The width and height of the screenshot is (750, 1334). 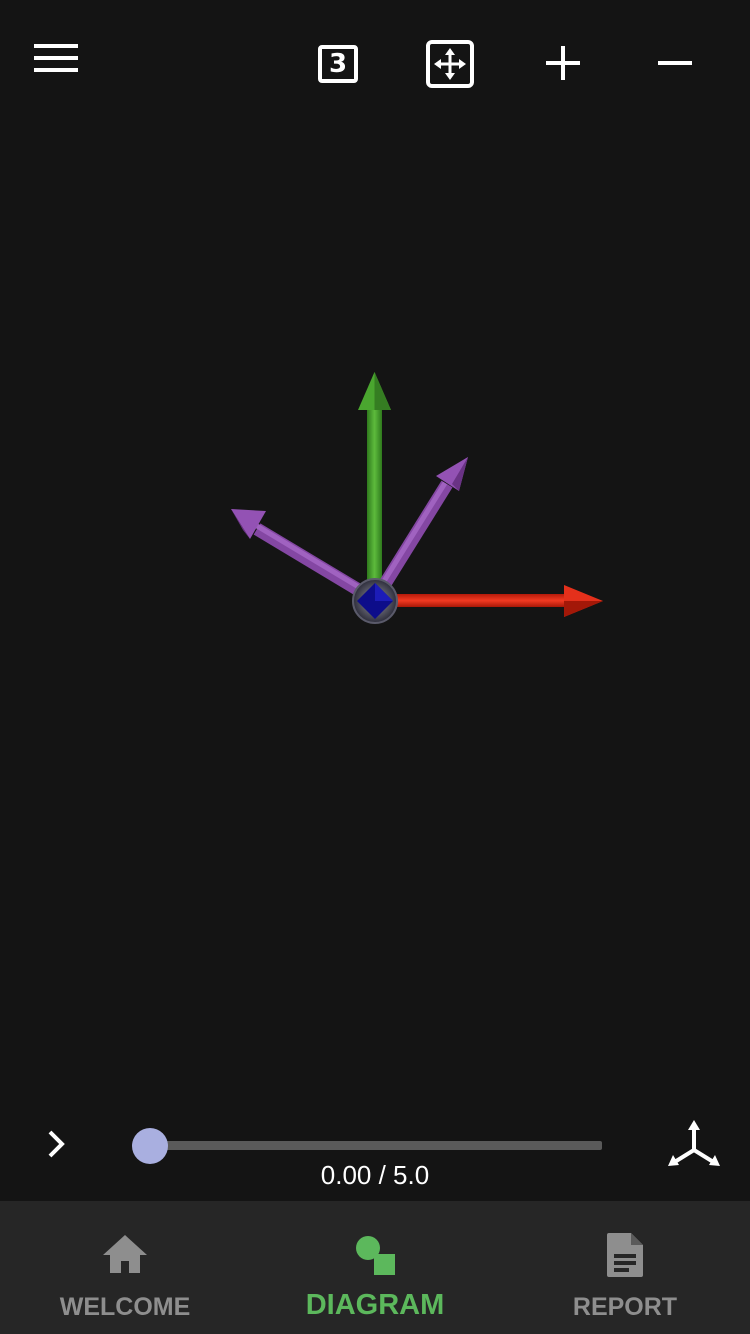 What do you see at coordinates (375, 1305) in the screenshot?
I see `nav-label-diagram: DIAGRAM` at bounding box center [375, 1305].